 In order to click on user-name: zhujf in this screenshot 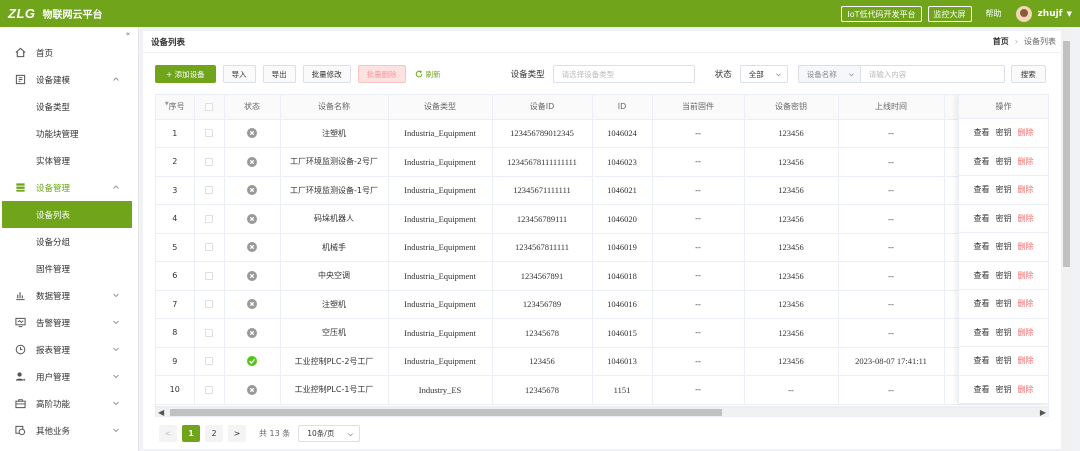, I will do `click(1050, 14)`.